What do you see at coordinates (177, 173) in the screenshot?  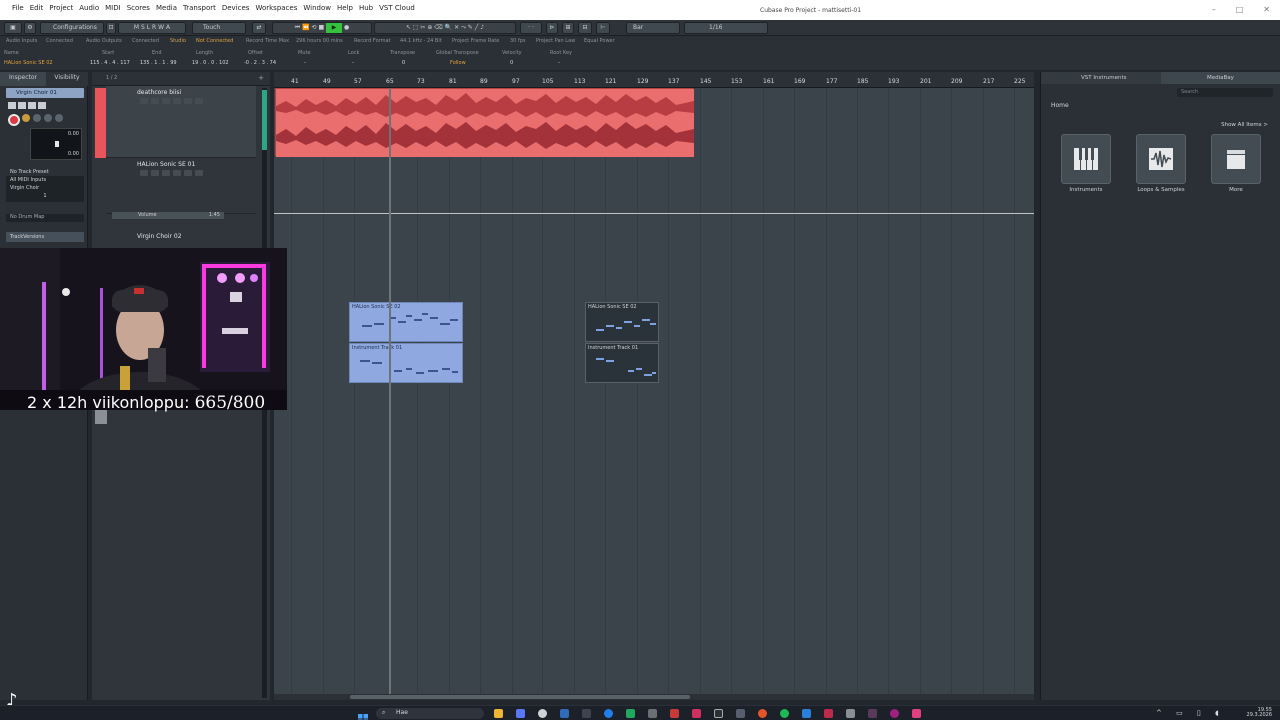 I see `write-button` at bounding box center [177, 173].